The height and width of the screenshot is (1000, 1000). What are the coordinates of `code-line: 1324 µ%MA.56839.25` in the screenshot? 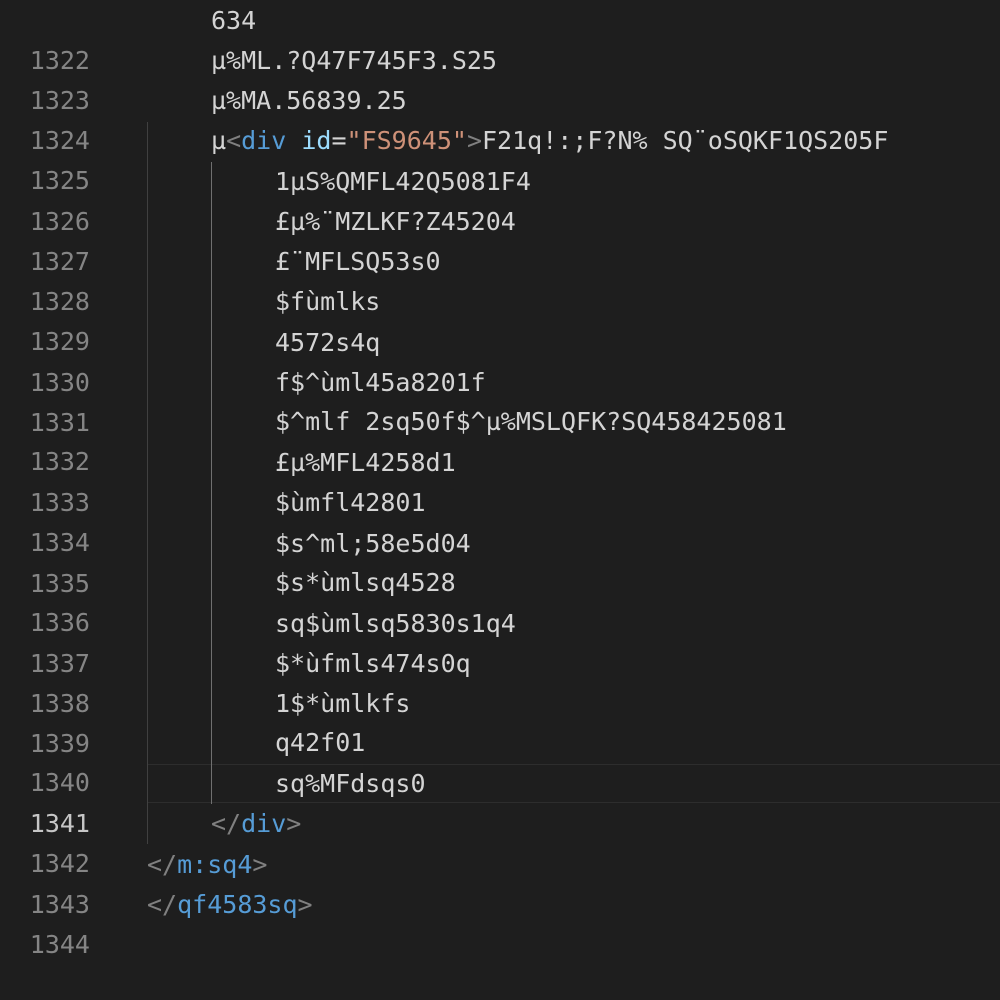 It's located at (500, 118).